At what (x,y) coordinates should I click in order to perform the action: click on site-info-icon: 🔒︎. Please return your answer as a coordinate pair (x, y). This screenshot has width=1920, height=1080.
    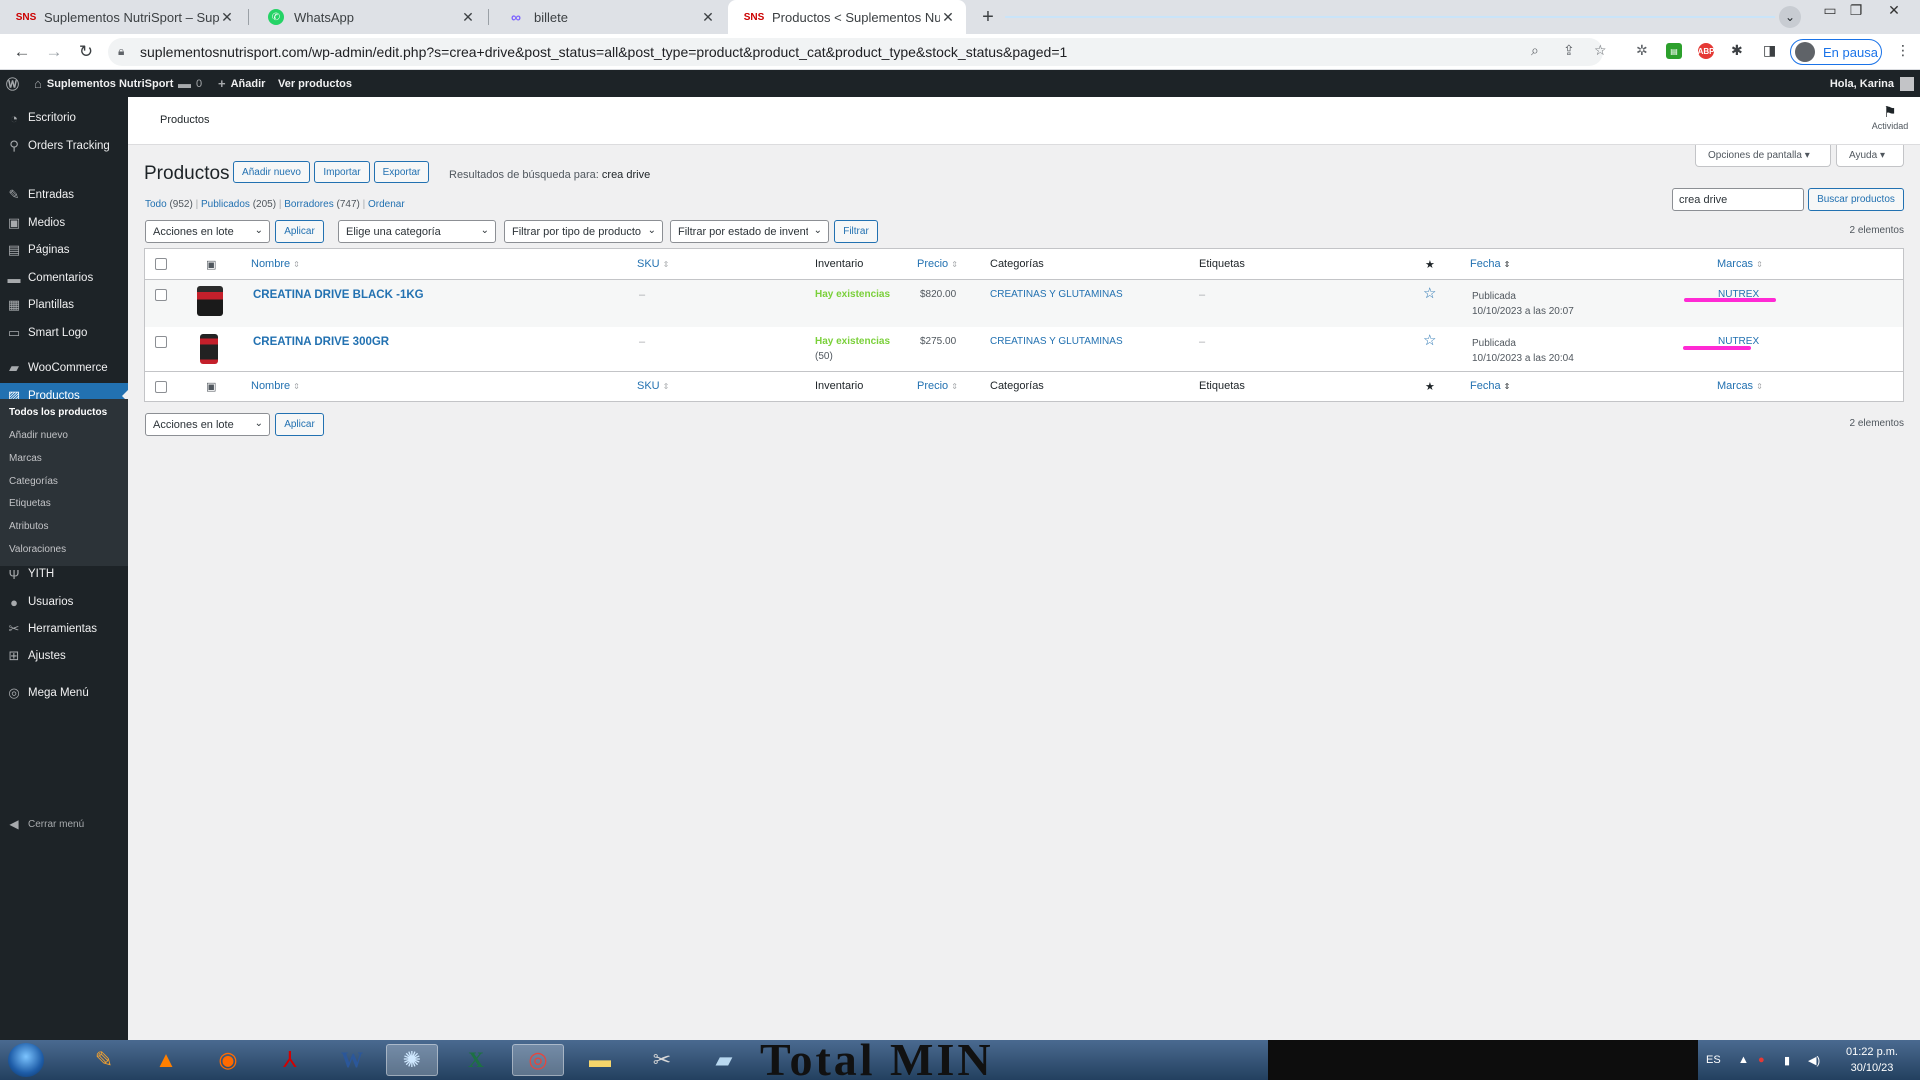
    Looking at the image, I should click on (121, 51).